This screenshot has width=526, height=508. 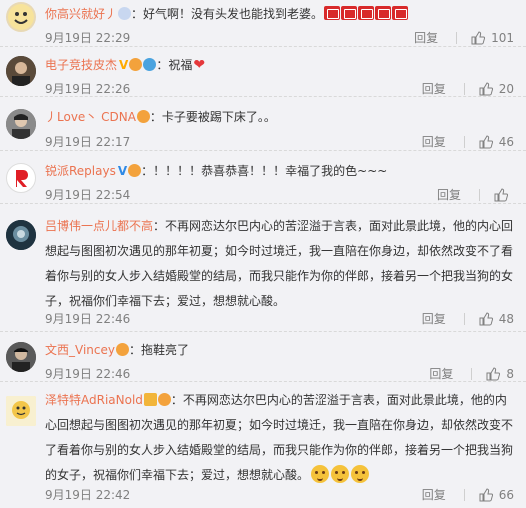 What do you see at coordinates (80, 171) in the screenshot?
I see `username-link: 锐派Replays` at bounding box center [80, 171].